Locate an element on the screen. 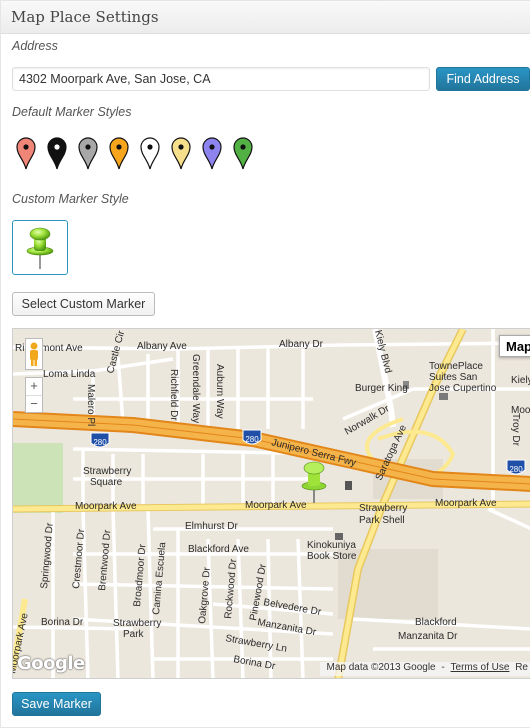  label-manzanita-dr-2: Manzanita Dr is located at coordinates (428, 636).